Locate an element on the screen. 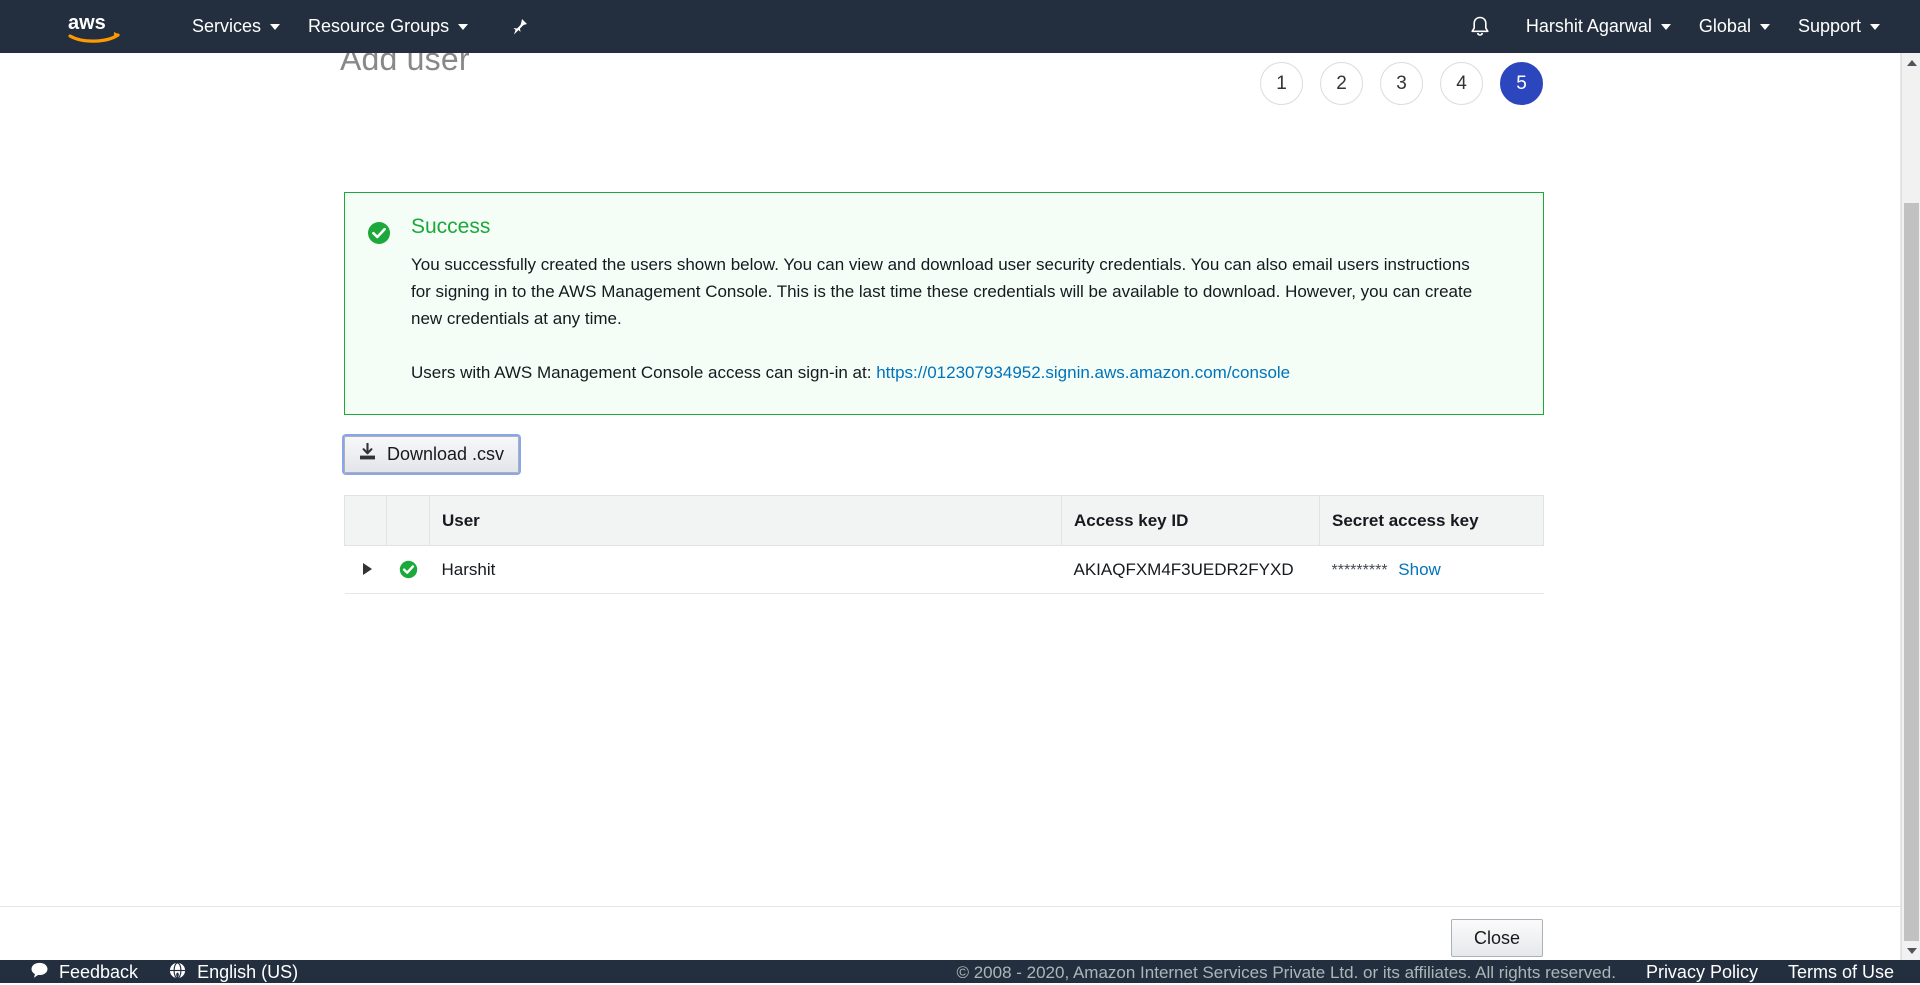  terms-of-use-link: Terms of Use is located at coordinates (1841, 972).